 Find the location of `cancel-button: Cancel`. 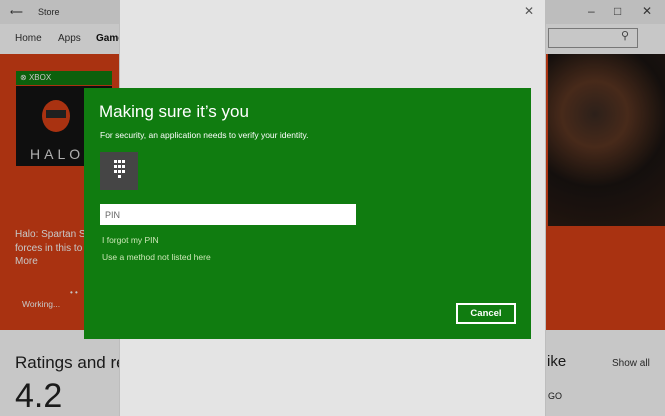

cancel-button: Cancel is located at coordinates (486, 313).